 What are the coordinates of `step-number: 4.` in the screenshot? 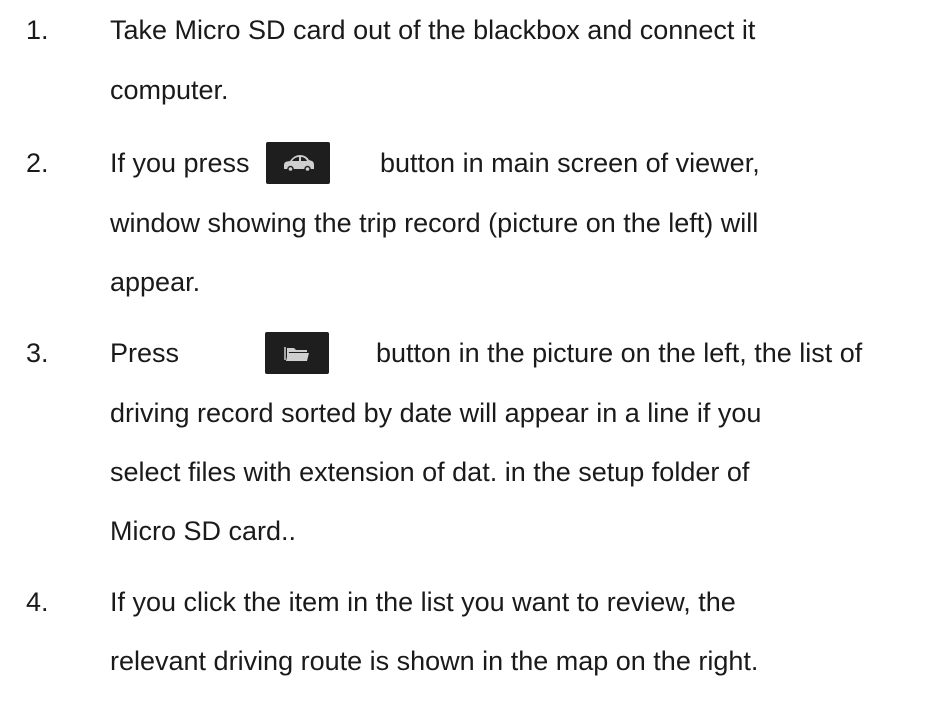 It's located at (37, 602).